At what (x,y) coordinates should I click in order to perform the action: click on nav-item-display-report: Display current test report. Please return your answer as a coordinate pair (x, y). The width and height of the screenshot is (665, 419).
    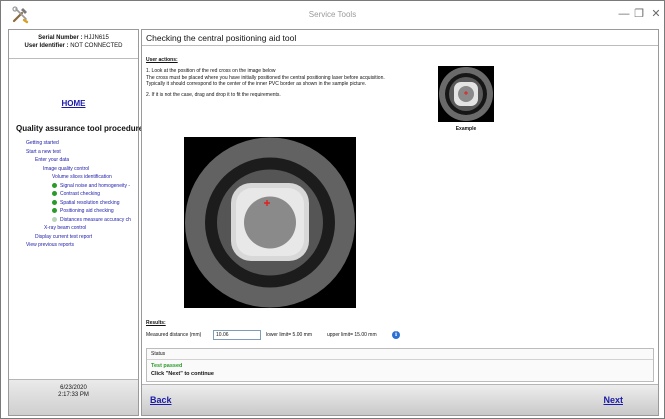
    Looking at the image, I should click on (63, 237).